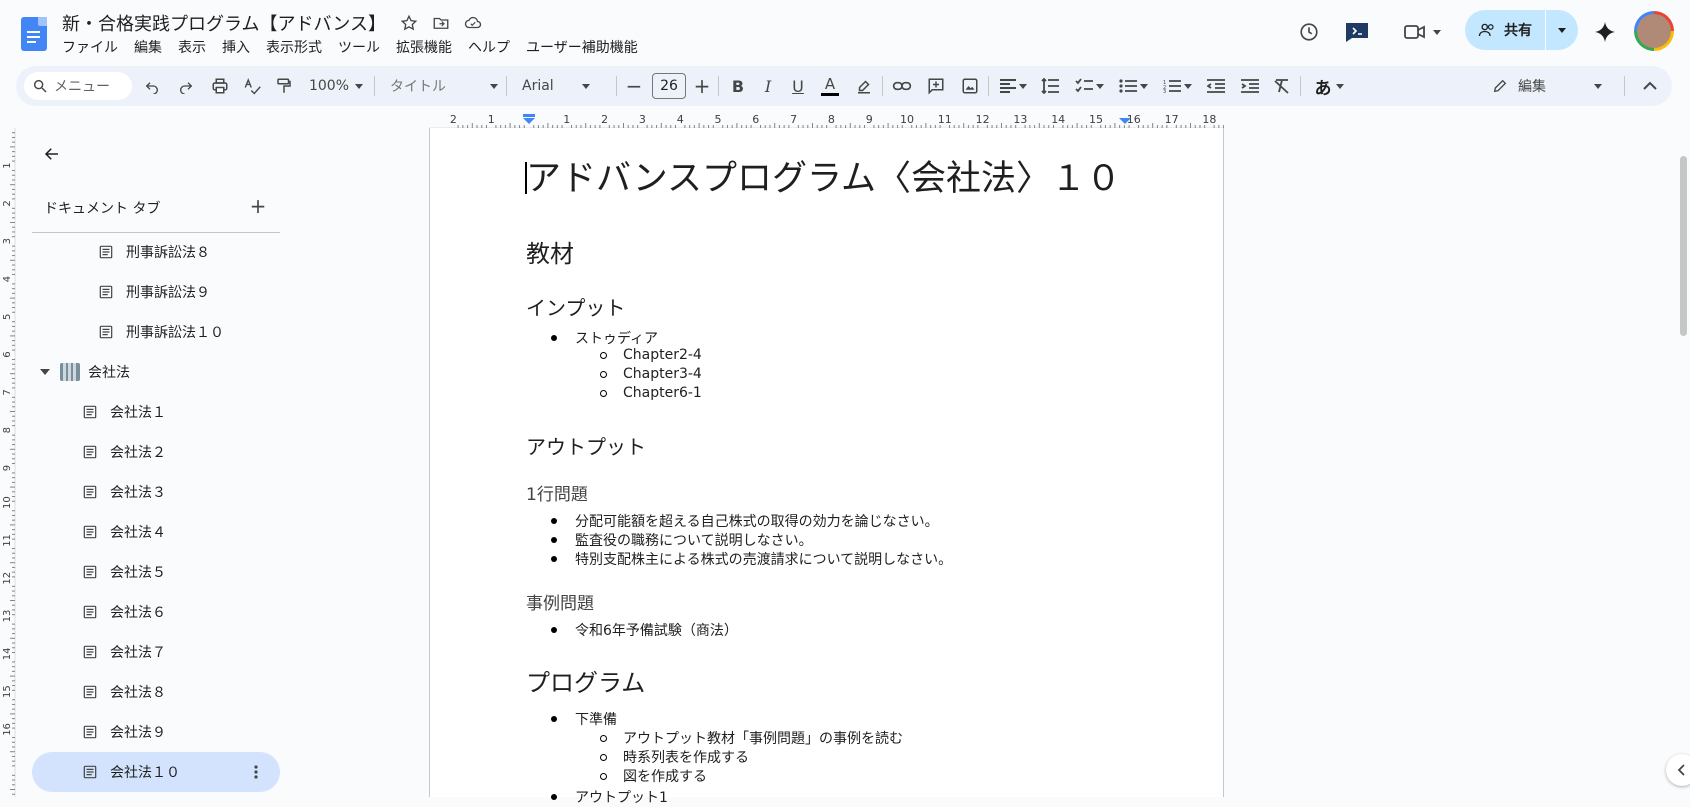  What do you see at coordinates (902, 86) in the screenshot?
I see `insert-link-icon` at bounding box center [902, 86].